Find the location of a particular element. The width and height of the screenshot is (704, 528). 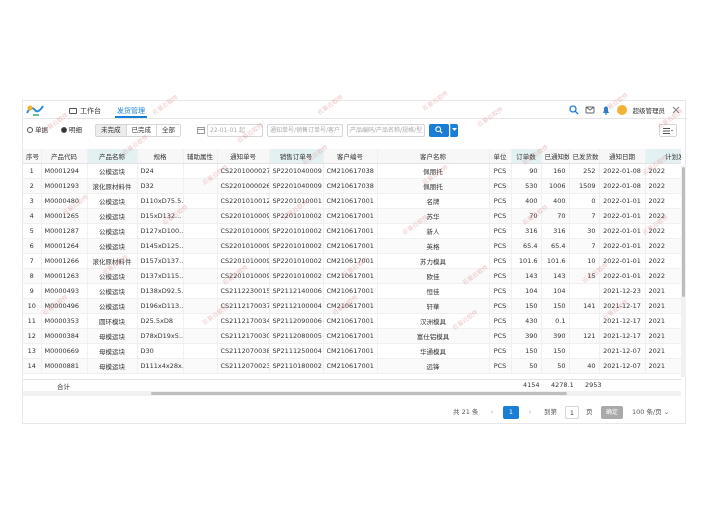

tab-workbench: 工作台 is located at coordinates (85, 111).